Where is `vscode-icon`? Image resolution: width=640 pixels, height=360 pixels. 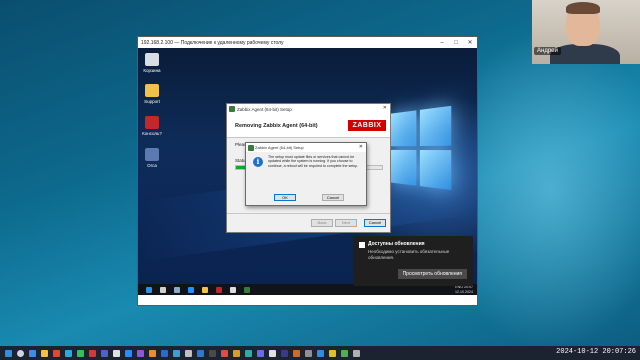
vscode-icon is located at coordinates (200, 353).